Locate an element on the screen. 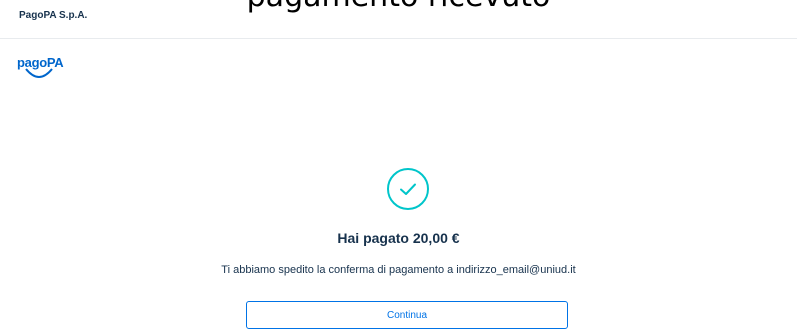 The image size is (797, 329). pagopa-logo: pagoPA is located at coordinates (40, 68).